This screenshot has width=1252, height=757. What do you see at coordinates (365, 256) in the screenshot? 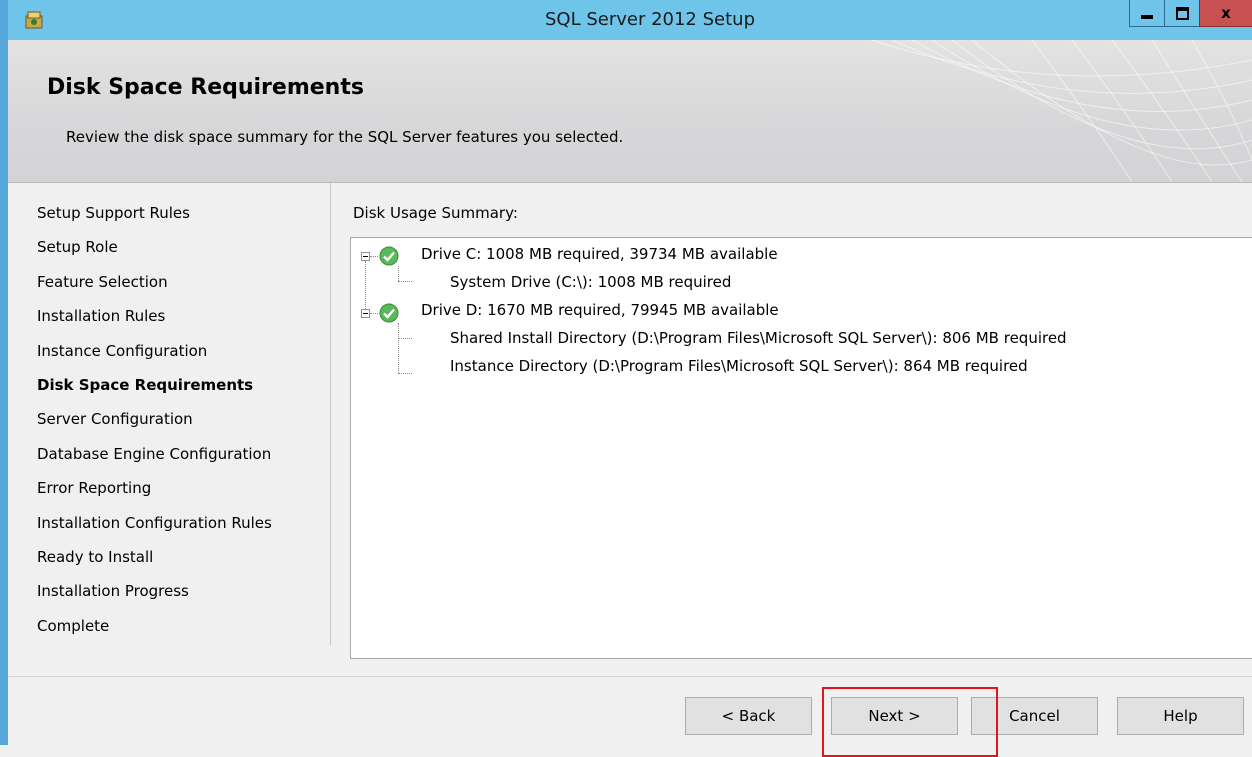
I see `collapse-drive-c-icon` at bounding box center [365, 256].